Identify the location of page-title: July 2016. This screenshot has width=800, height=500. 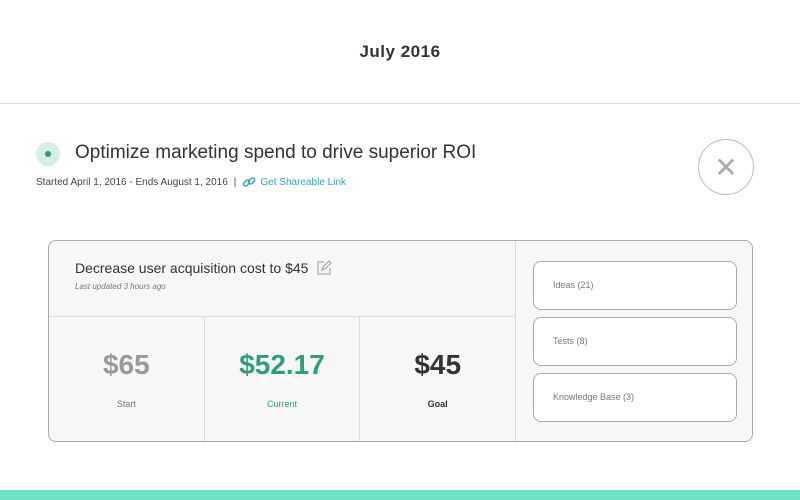
(400, 51).